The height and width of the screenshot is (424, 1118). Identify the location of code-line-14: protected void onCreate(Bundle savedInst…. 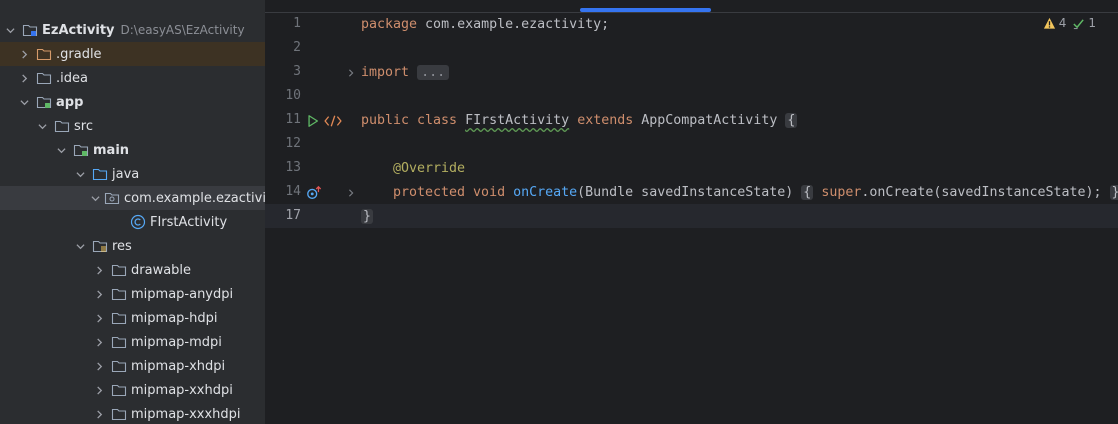
(755, 193).